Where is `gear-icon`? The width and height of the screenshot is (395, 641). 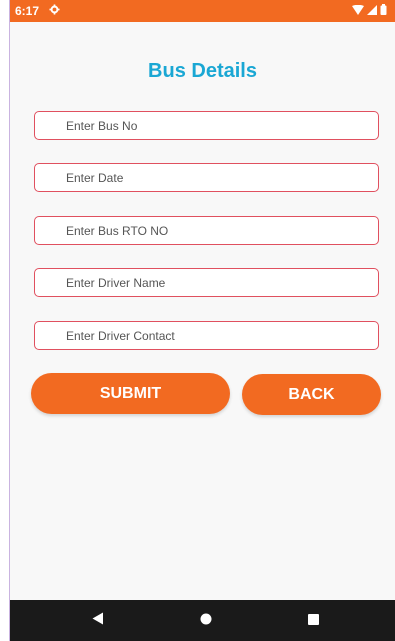
gear-icon is located at coordinates (54, 11).